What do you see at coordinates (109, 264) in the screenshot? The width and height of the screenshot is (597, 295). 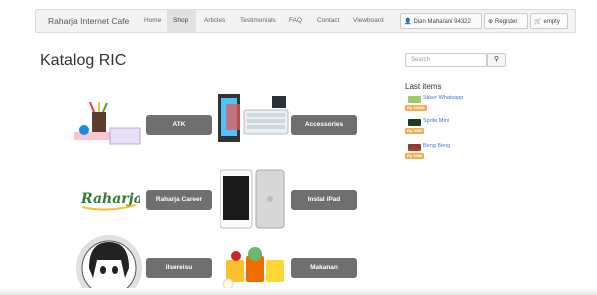 I see `ilsereisu-image` at bounding box center [109, 264].